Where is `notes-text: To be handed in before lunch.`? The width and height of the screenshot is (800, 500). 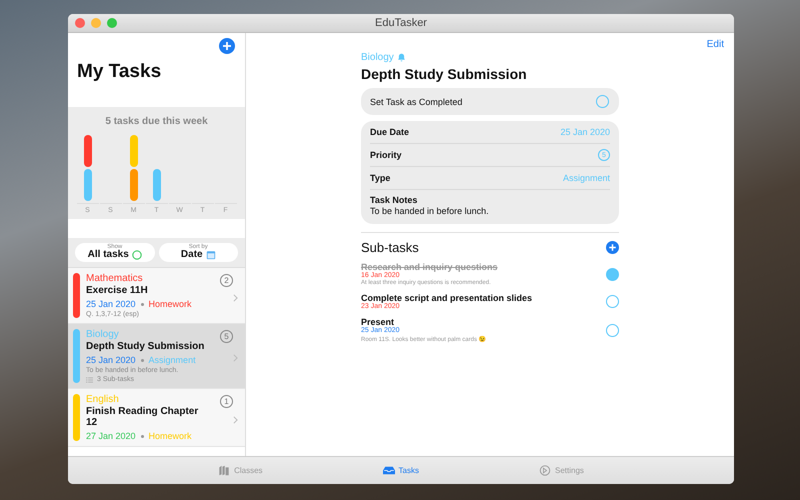 notes-text: To be handed in before lunch. is located at coordinates (429, 211).